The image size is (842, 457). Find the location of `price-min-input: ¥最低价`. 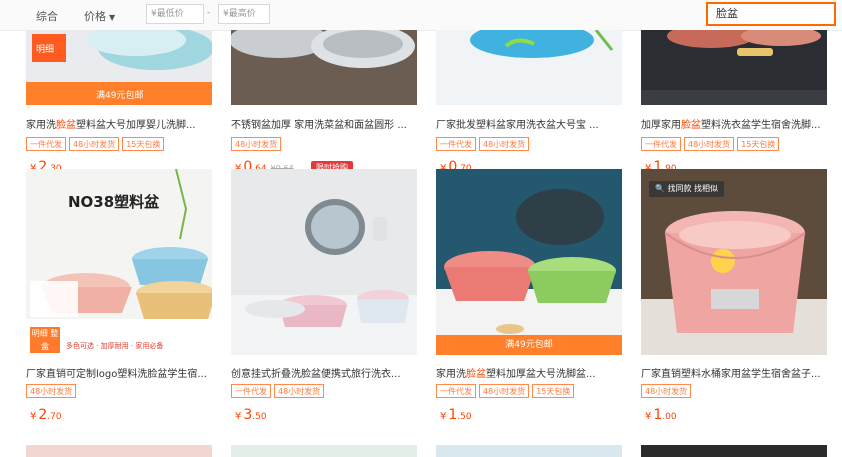

price-min-input: ¥最低价 is located at coordinates (175, 14).